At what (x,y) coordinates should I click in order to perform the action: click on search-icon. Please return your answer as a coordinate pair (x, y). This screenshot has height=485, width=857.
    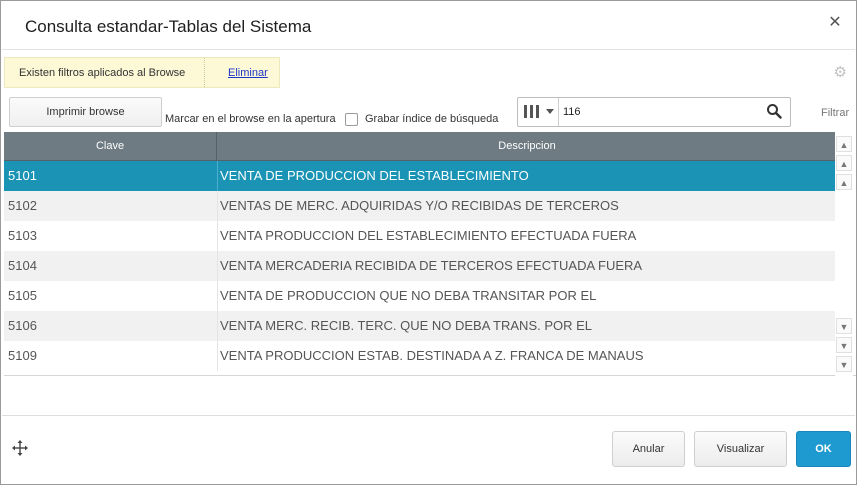
    Looking at the image, I should click on (774, 111).